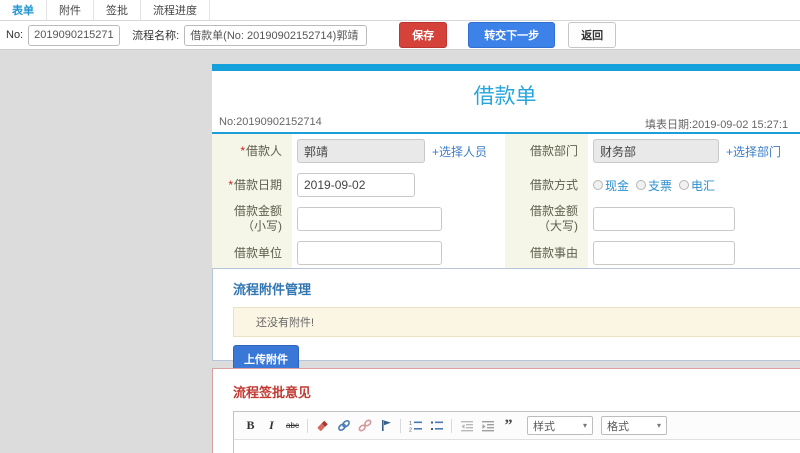 This screenshot has height=453, width=800. What do you see at coordinates (272, 289) in the screenshot?
I see `attachments-title: 流程附件管理` at bounding box center [272, 289].